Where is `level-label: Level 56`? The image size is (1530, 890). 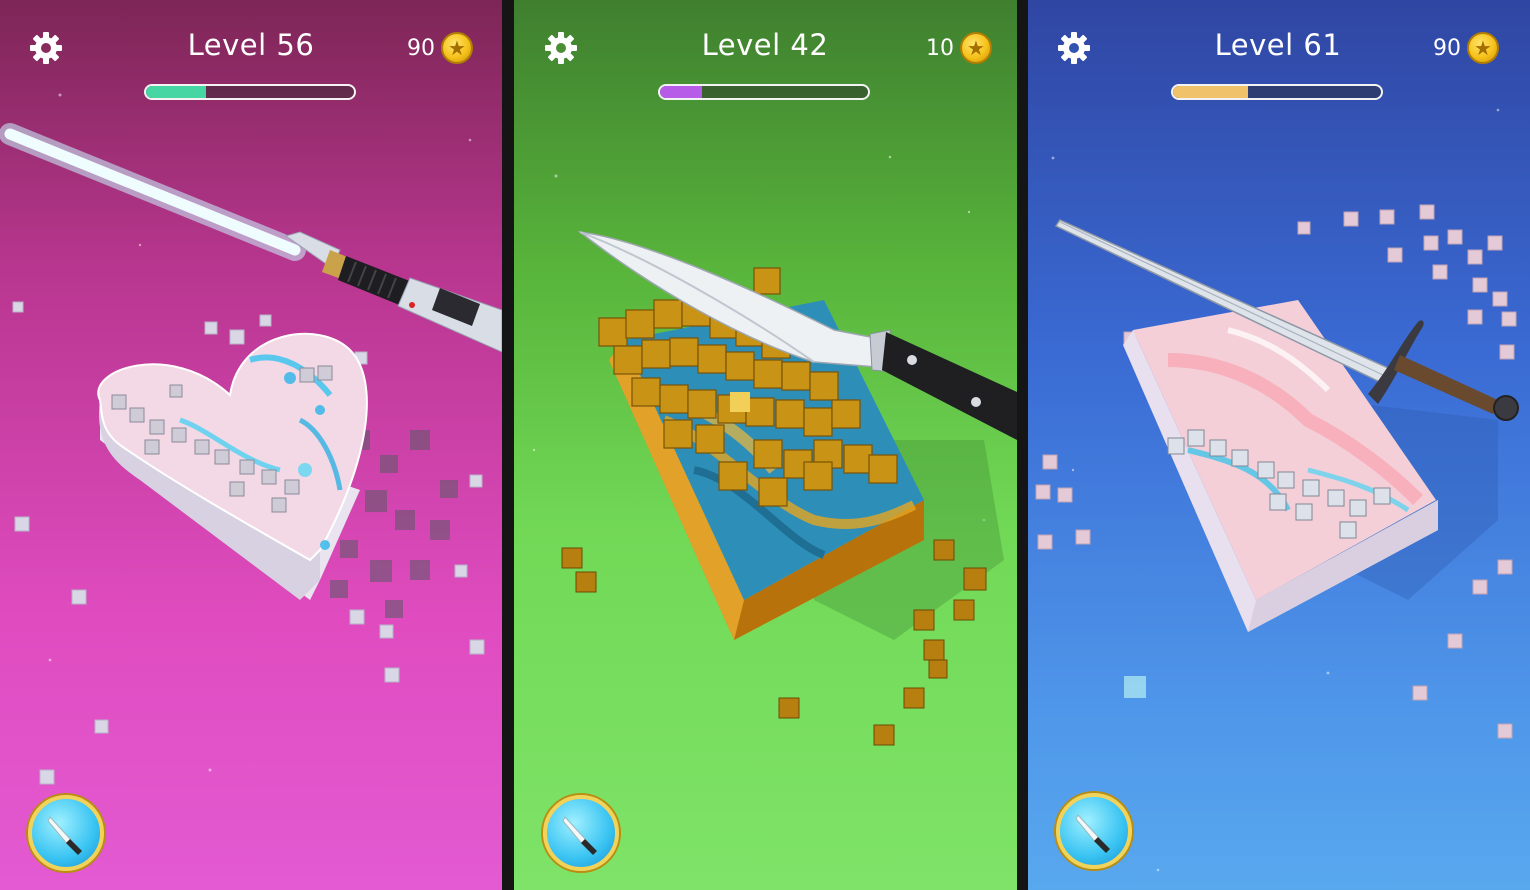
level-label: Level 56 is located at coordinates (251, 45).